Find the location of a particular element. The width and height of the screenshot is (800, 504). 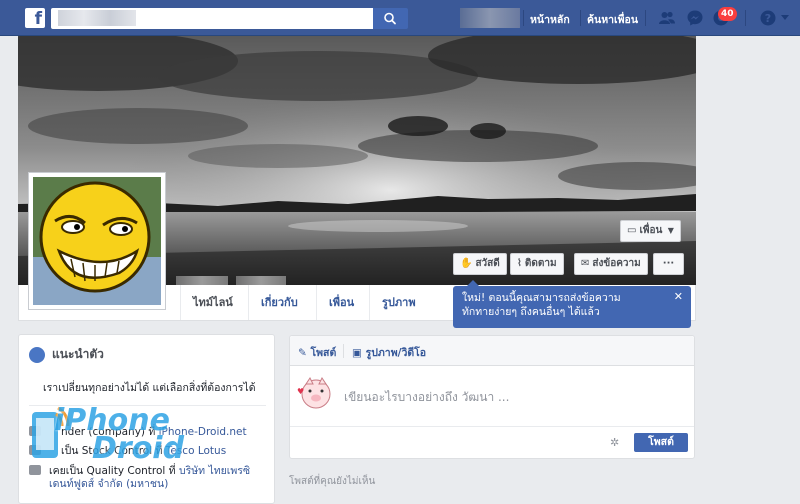

profile-picture is located at coordinates (97, 241).